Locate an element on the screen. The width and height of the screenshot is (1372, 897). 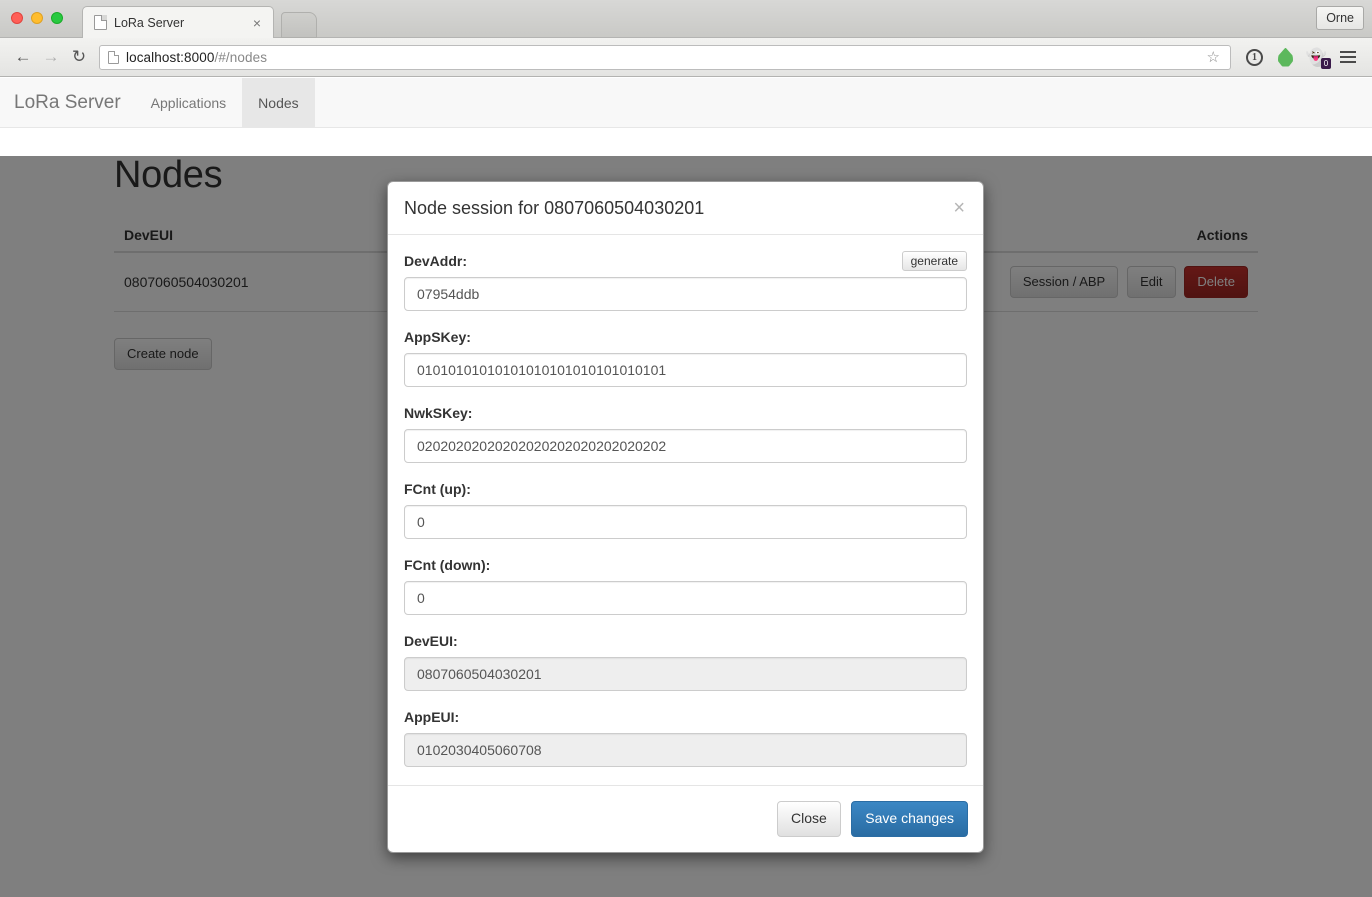
nav-item-nodes: Nodes is located at coordinates (278, 102).